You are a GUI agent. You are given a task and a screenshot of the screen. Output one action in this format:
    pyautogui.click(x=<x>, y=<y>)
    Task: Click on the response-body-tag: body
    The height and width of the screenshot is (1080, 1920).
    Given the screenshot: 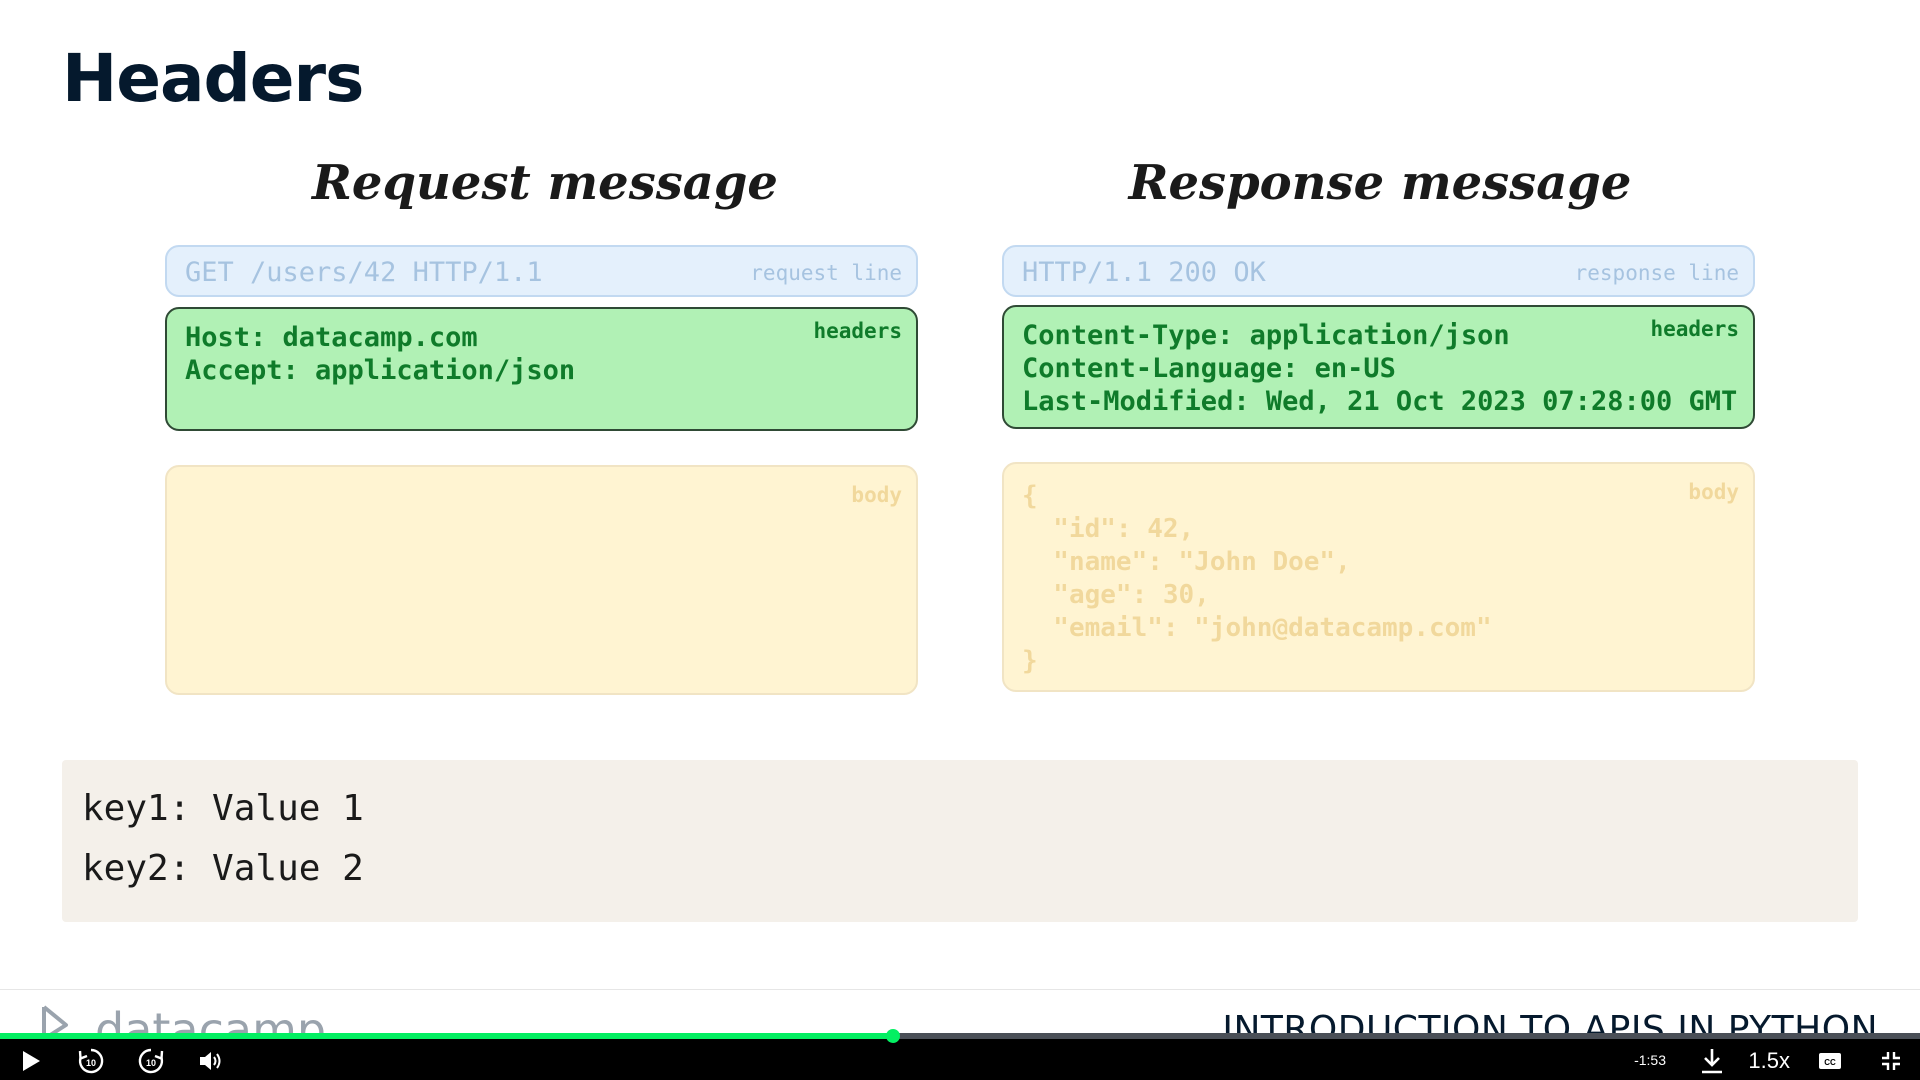 What is the action you would take?
    pyautogui.click(x=1713, y=492)
    